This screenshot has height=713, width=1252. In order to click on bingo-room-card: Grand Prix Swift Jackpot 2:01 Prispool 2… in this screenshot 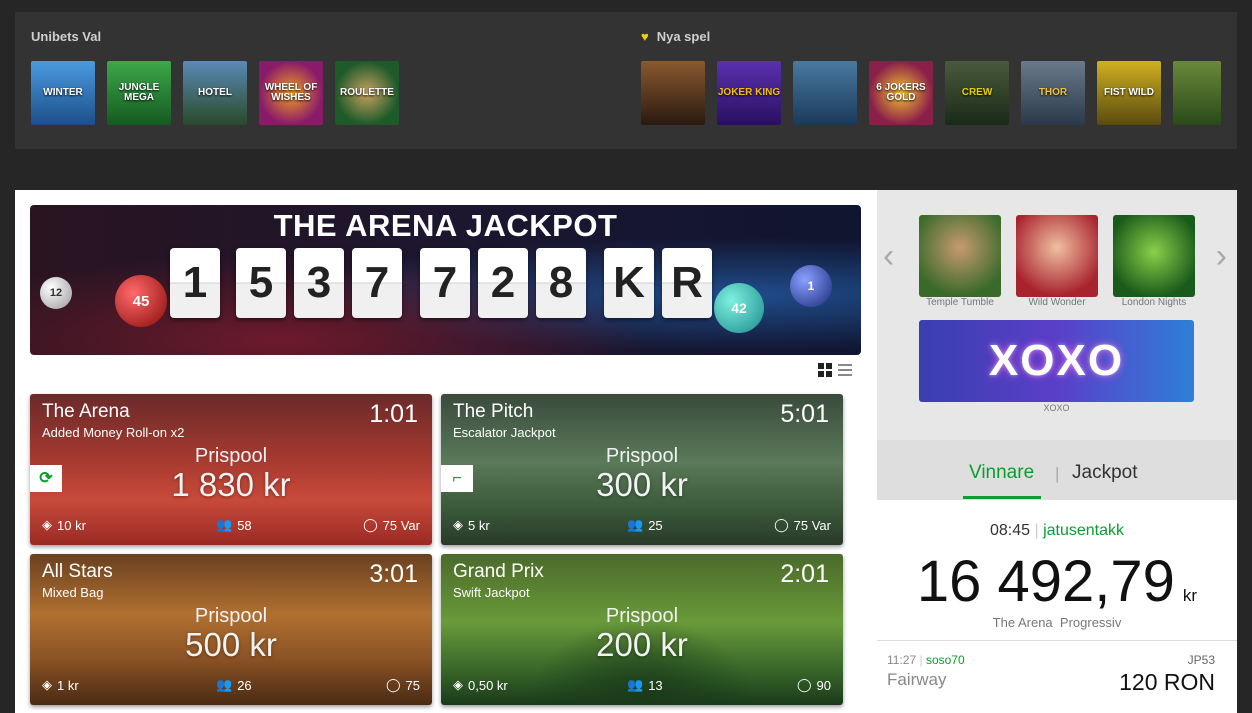, I will do `click(642, 629)`.